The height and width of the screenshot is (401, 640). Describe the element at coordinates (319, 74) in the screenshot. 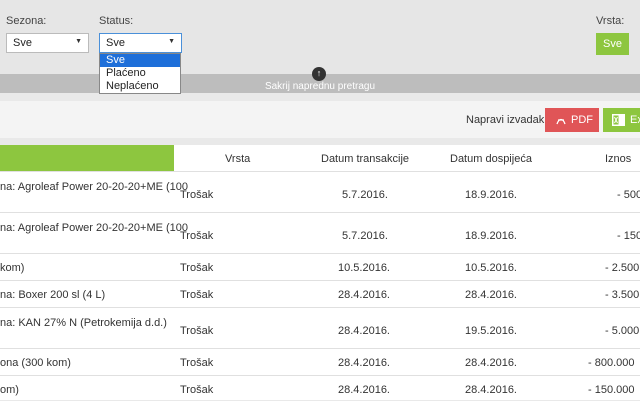

I see `arrow-up-icon: ↑` at that location.